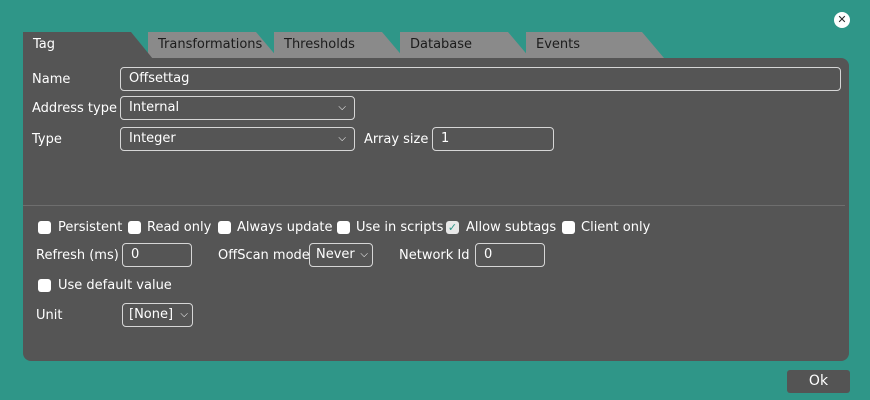 The height and width of the screenshot is (400, 870). Describe the element at coordinates (88, 45) in the screenshot. I see `tab-tag: Tag` at that location.